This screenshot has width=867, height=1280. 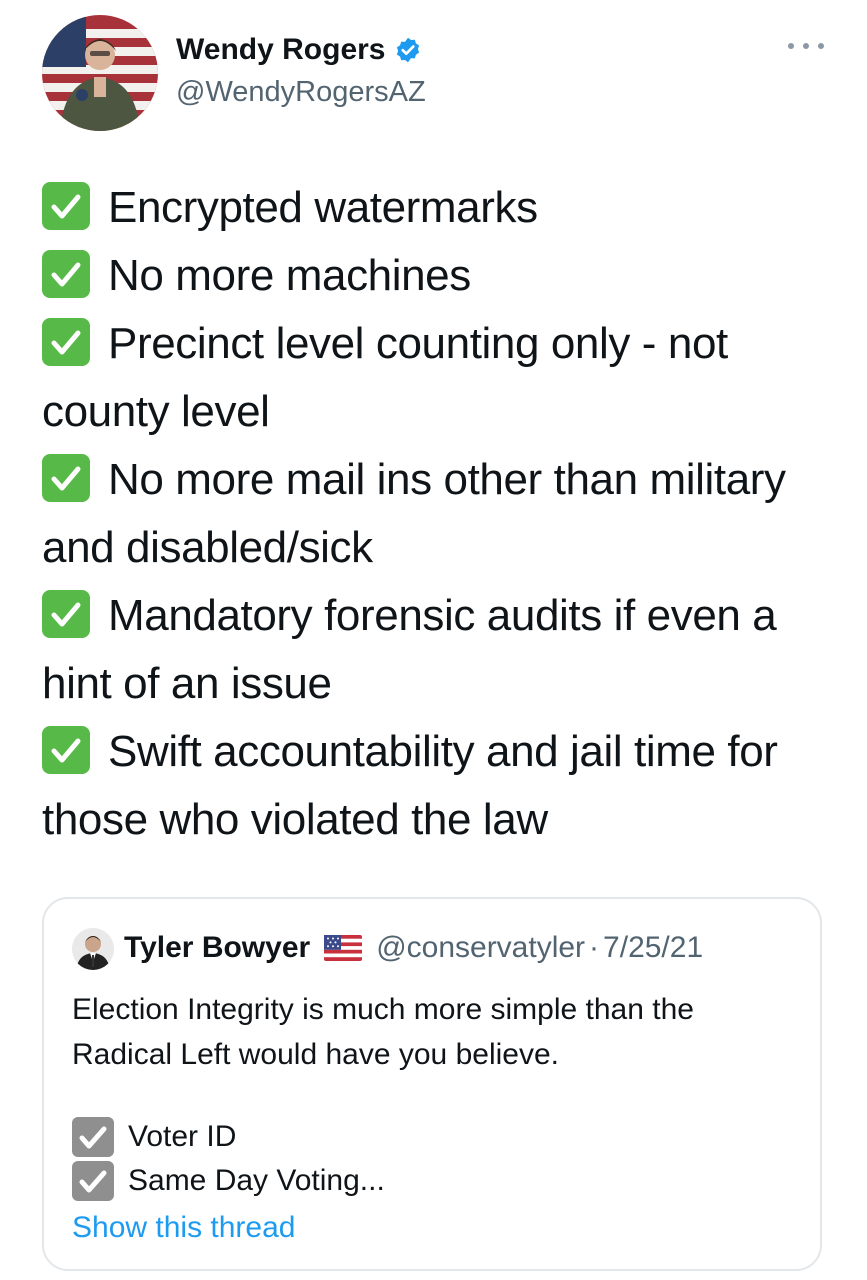 I want to click on tweet-line: county level, so click(x=156, y=411).